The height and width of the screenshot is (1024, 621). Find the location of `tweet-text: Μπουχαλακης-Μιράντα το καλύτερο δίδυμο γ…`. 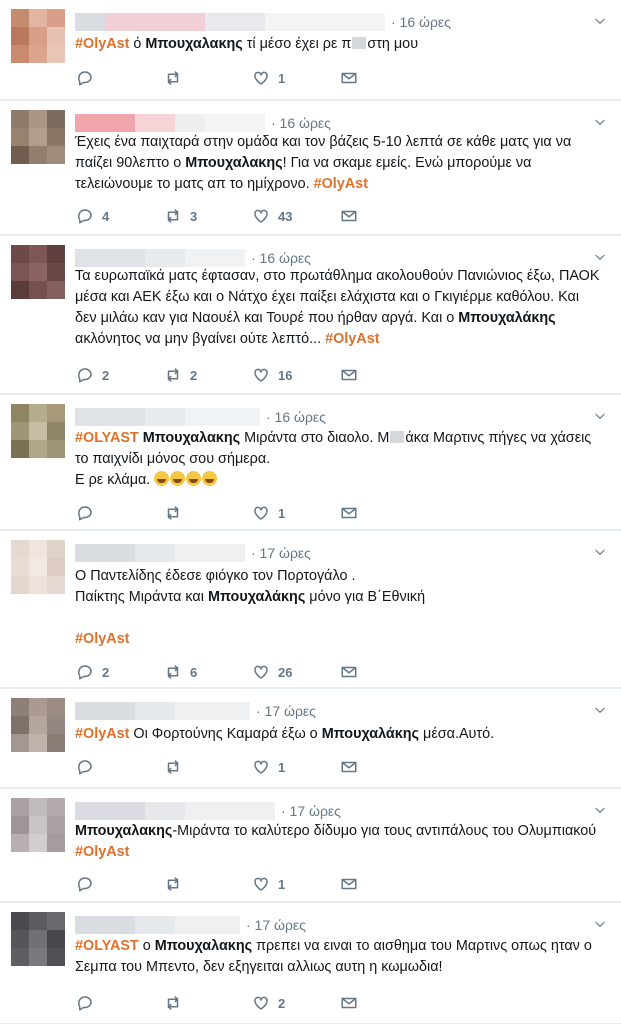

tweet-text: Μπουχαλακης-Μιράντα το καλύτερο δίδυμο γ… is located at coordinates (339, 842).